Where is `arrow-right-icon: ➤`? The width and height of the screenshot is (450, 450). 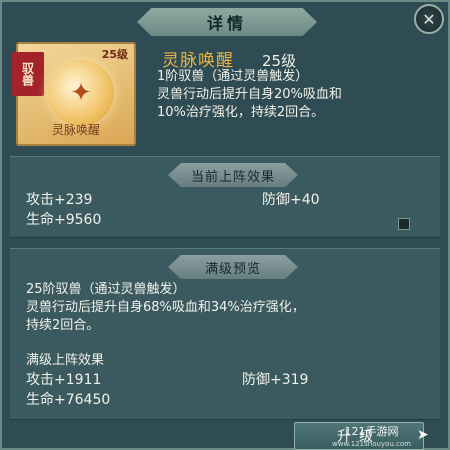
arrow-right-icon: ➤ is located at coordinates (427, 435).